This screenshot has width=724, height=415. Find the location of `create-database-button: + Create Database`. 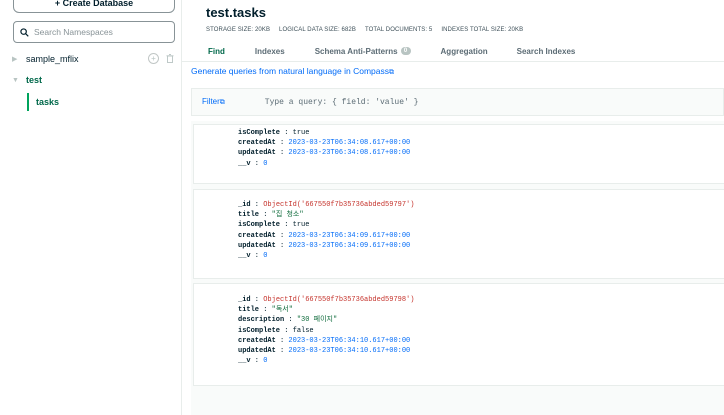

create-database-button: + Create Database is located at coordinates (94, 6).